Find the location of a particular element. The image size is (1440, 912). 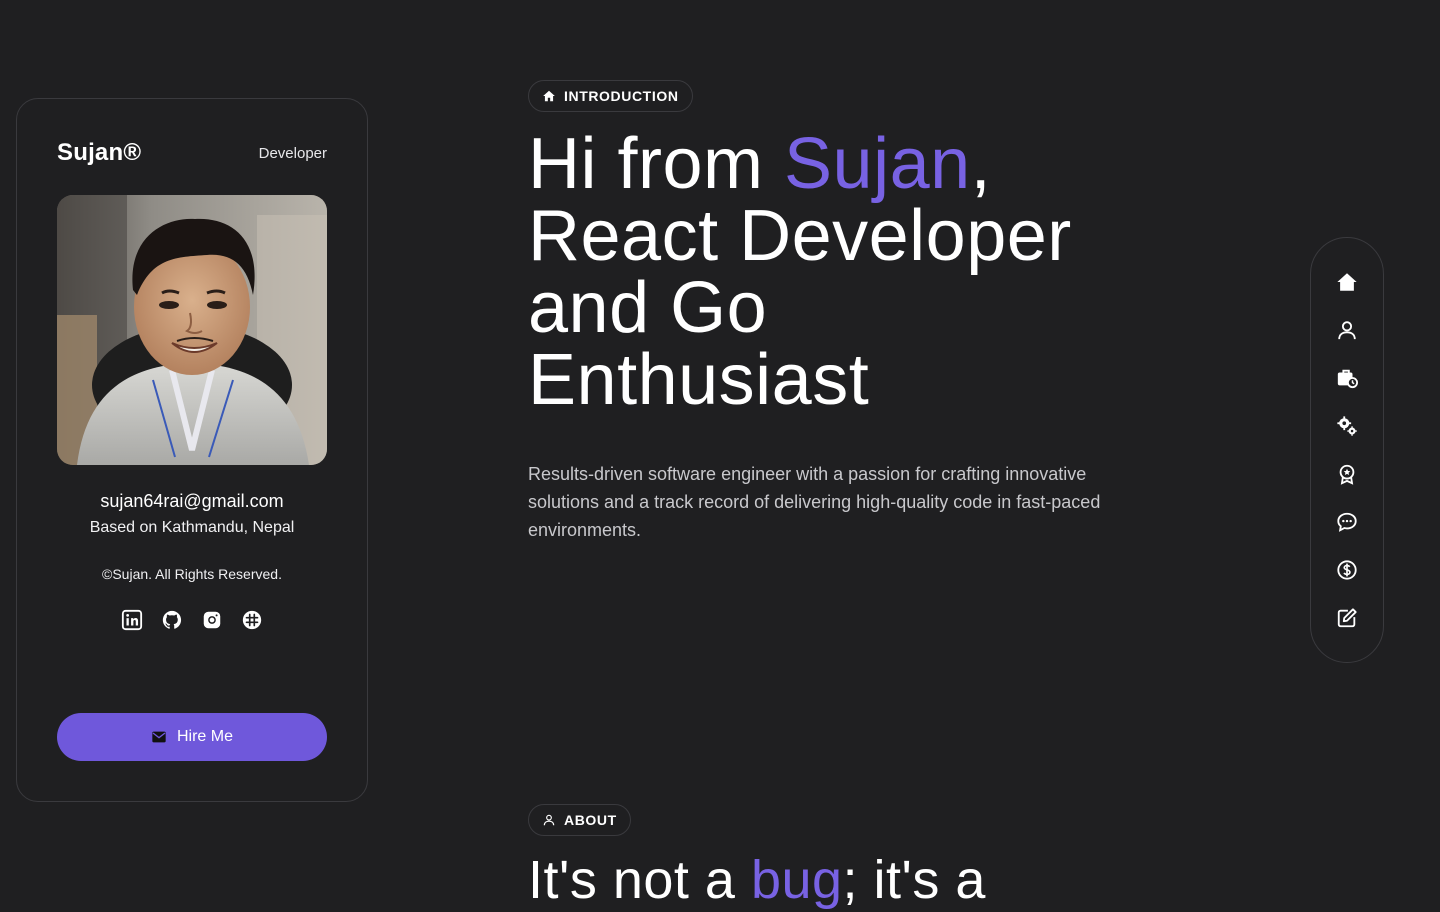

about-heading-part2: ; it's a is located at coordinates (914, 880).